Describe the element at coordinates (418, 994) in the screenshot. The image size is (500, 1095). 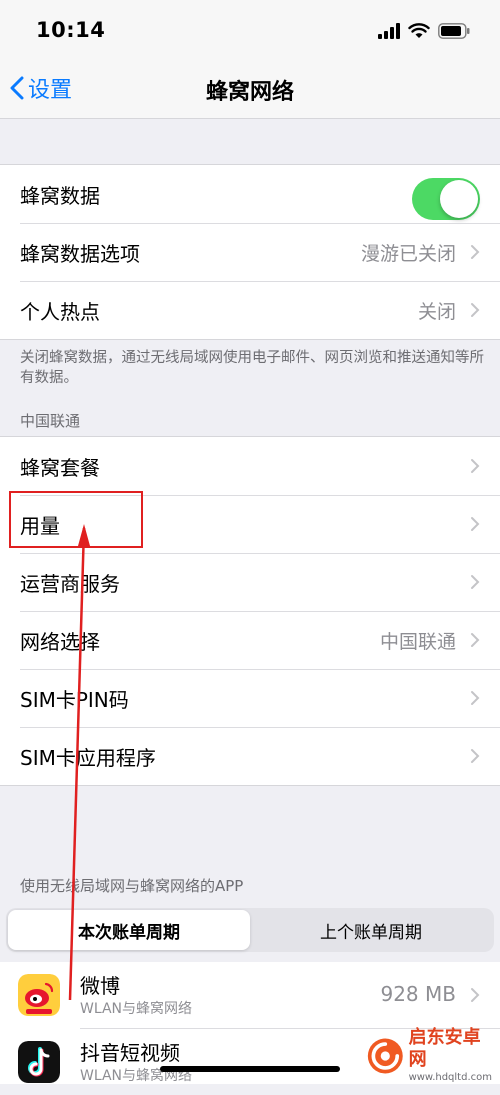
I see `app-data-size: 928 MB` at that location.